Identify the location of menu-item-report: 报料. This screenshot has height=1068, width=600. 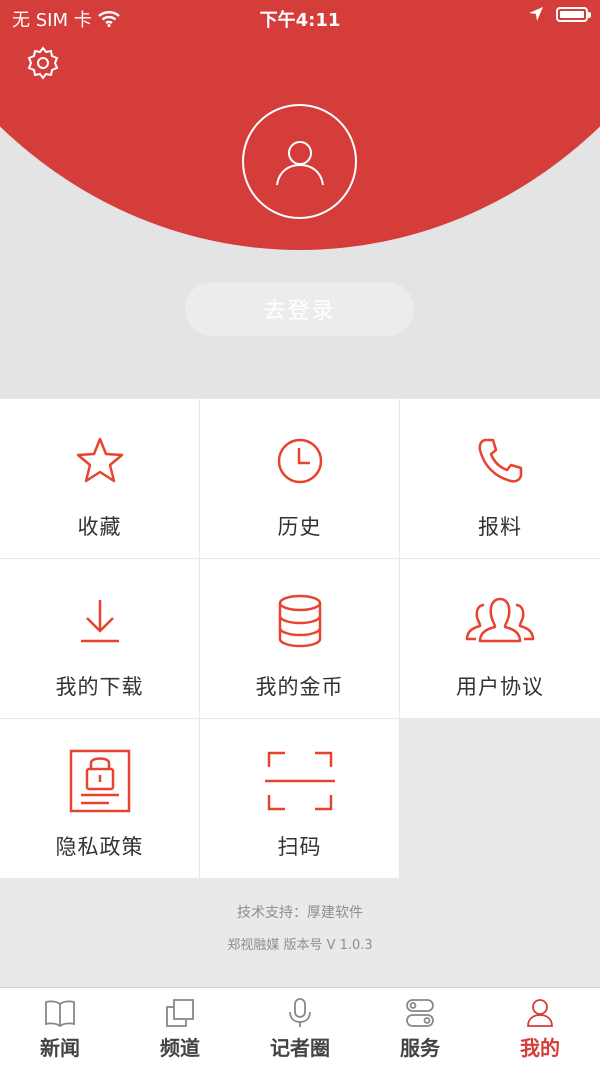
(500, 478).